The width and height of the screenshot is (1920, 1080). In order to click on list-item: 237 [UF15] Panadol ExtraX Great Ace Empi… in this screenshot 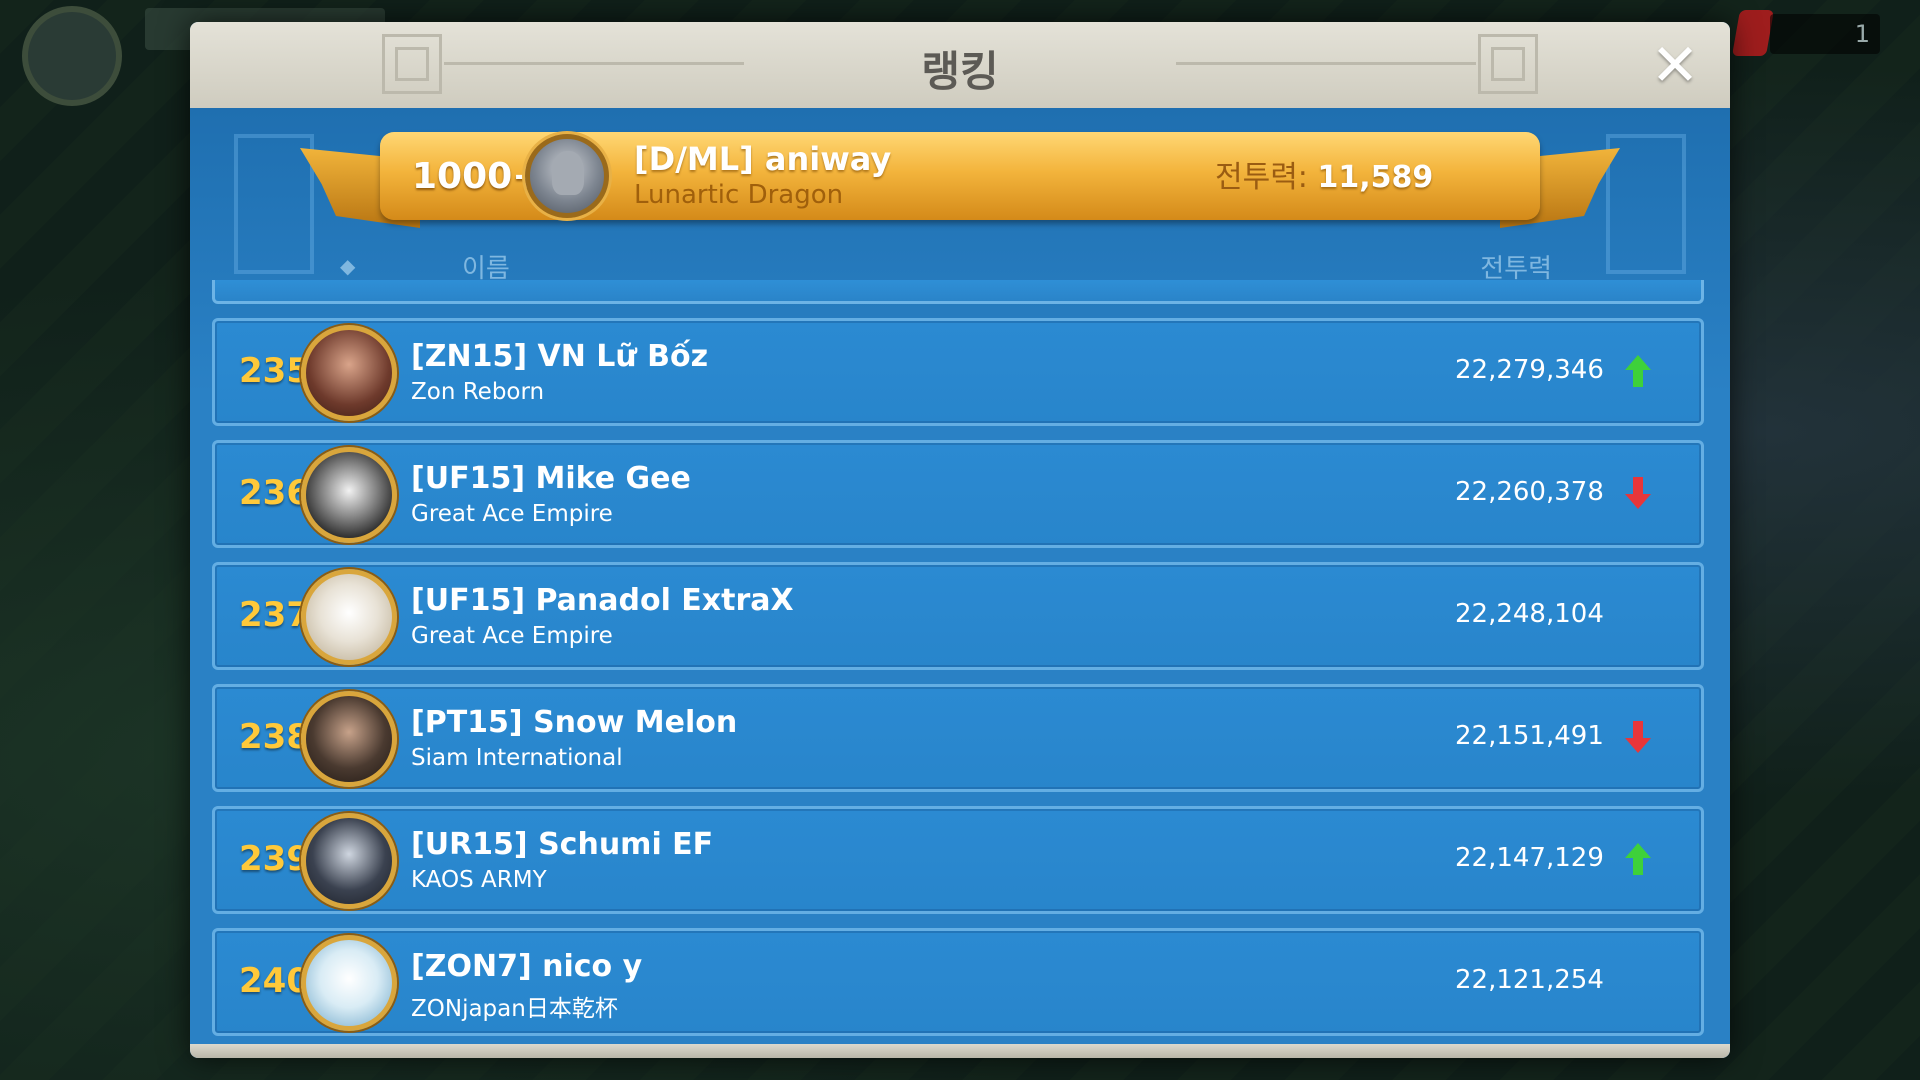, I will do `click(958, 616)`.